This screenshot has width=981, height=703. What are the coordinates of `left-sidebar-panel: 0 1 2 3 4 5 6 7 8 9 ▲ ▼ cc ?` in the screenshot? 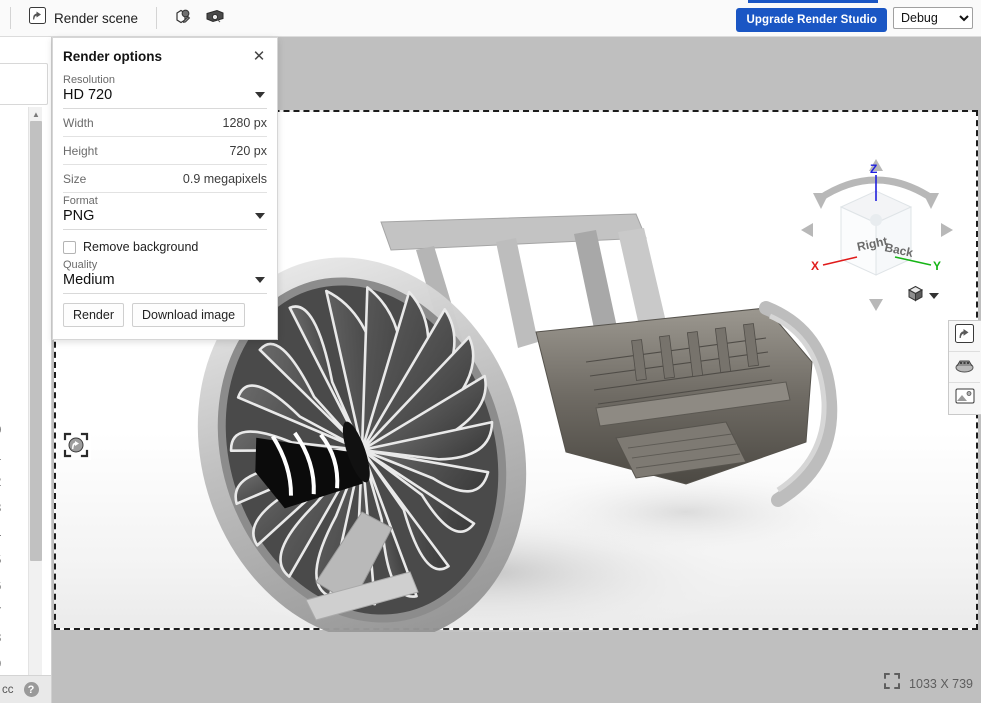 It's located at (26, 370).